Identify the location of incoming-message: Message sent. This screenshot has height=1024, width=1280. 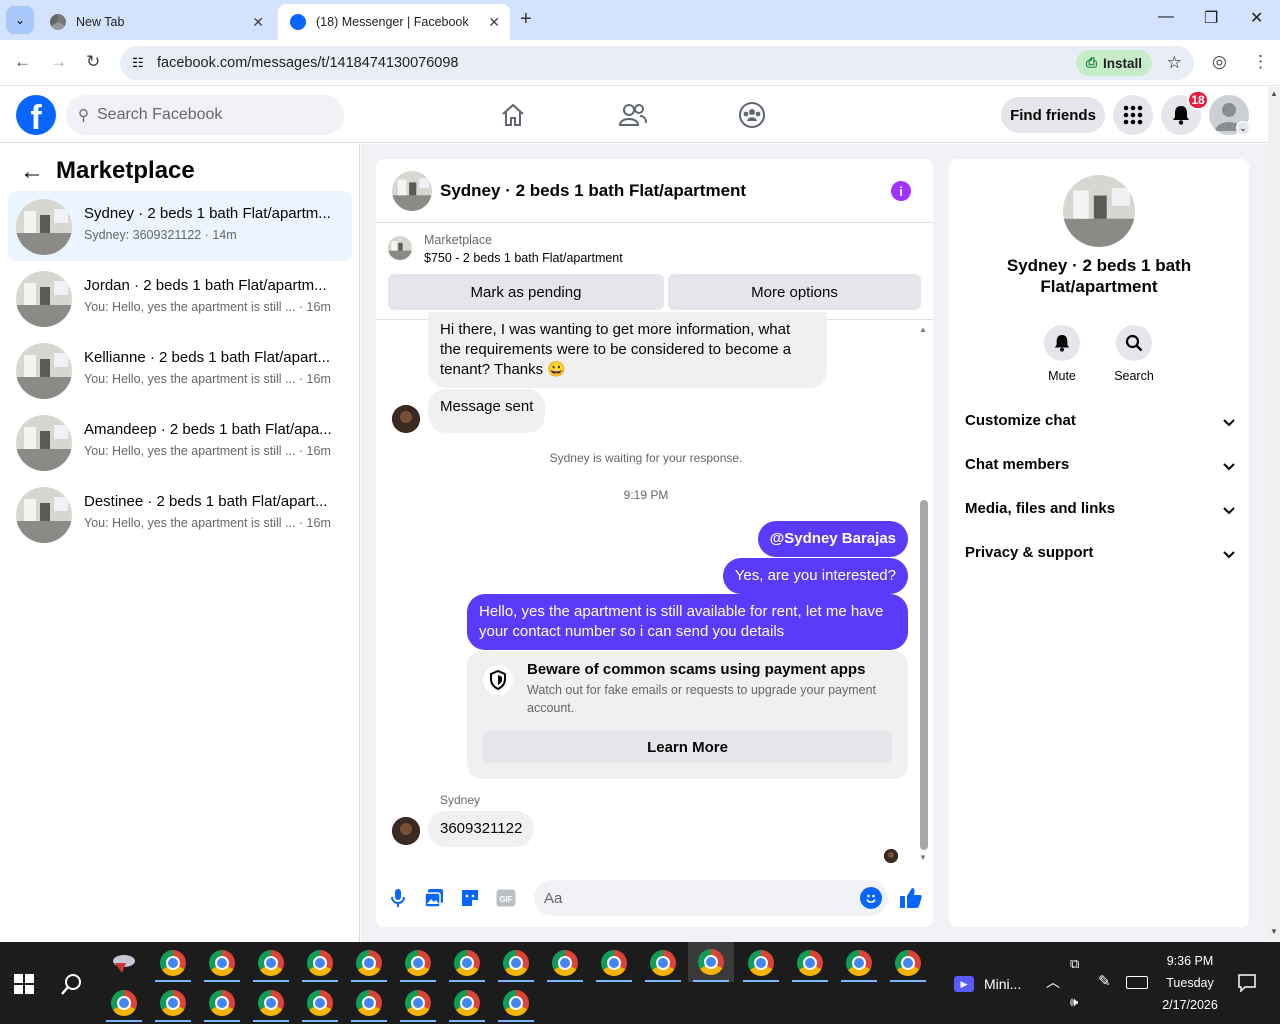
(487, 411).